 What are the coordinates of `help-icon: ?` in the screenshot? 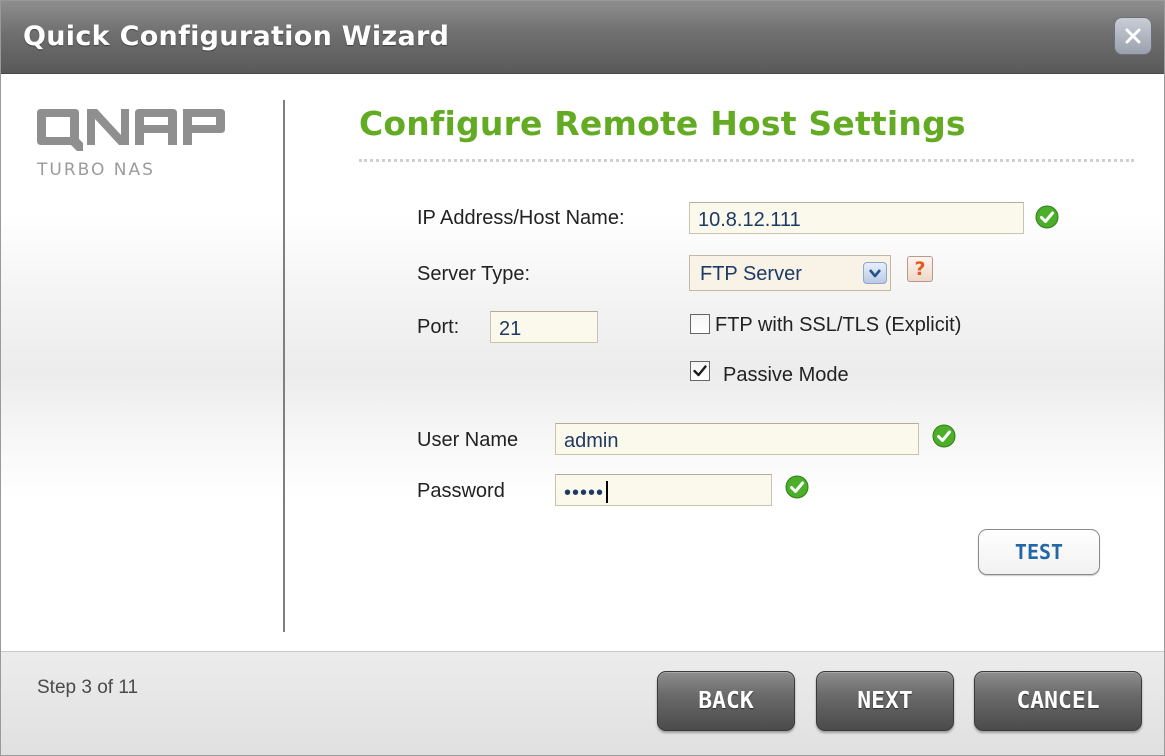 It's located at (920, 269).